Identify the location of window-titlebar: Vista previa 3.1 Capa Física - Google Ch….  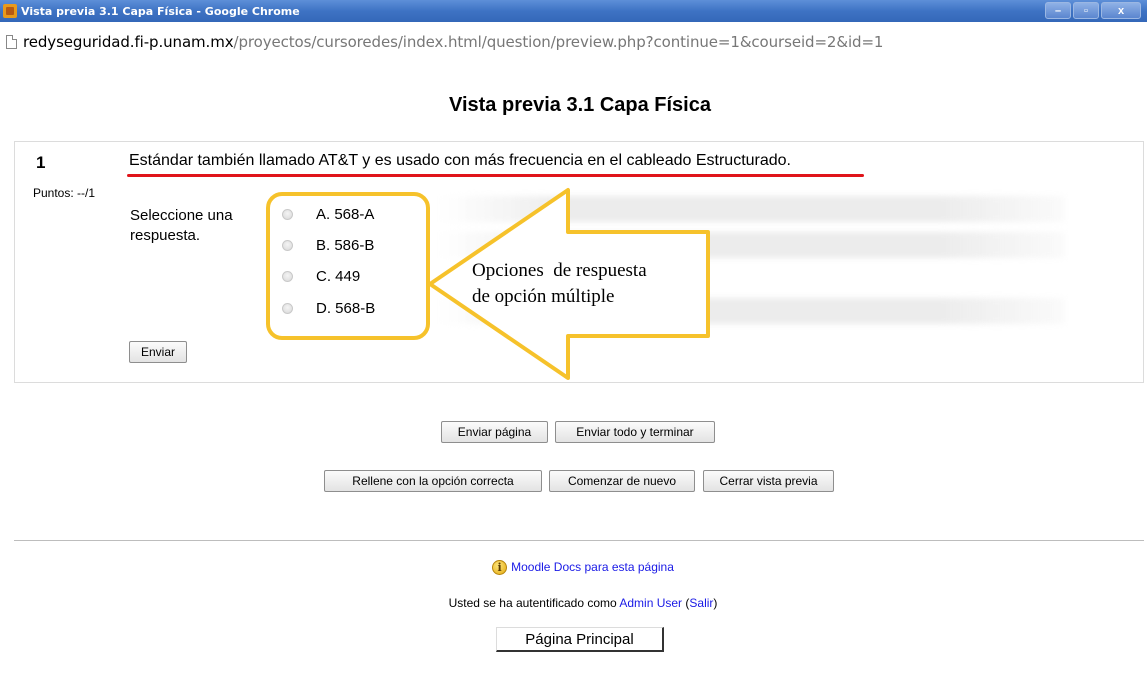
(573, 11).